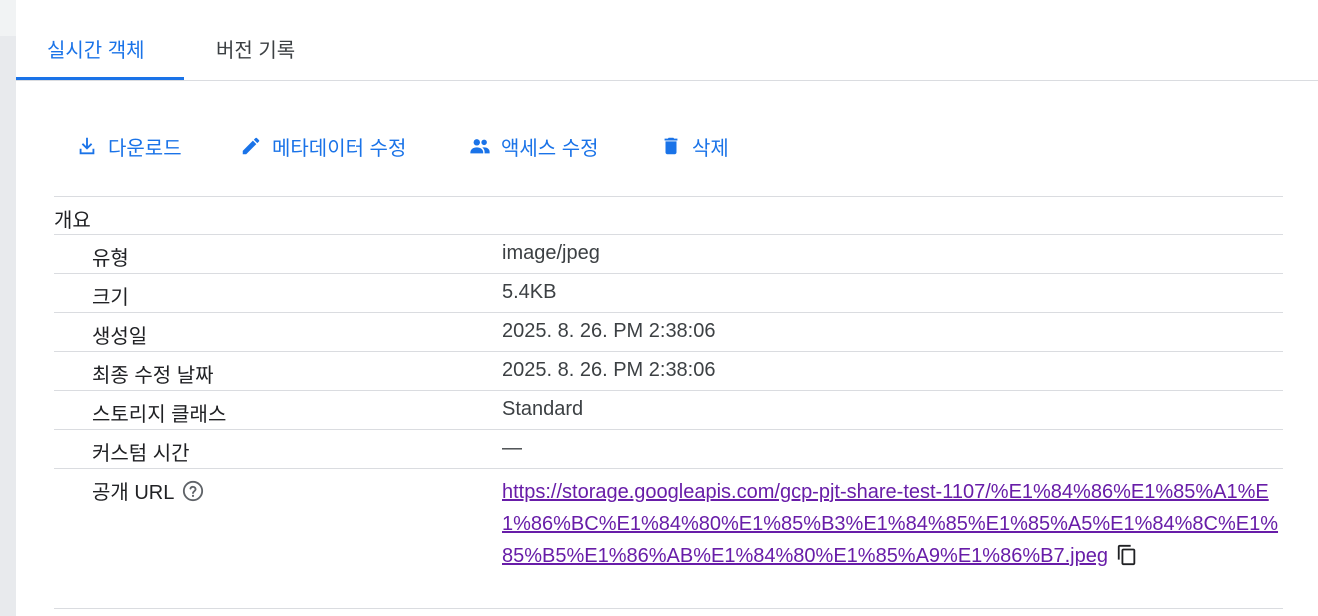 This screenshot has width=1318, height=616. What do you see at coordinates (609, 331) in the screenshot?
I see `row-value-created: 2025. 8. 26. PM 2:38:06` at bounding box center [609, 331].